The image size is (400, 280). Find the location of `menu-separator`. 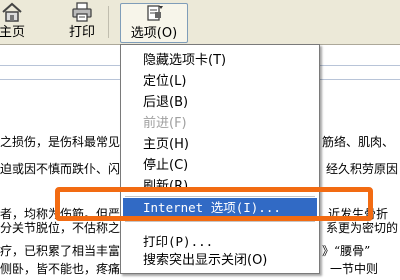

menu-separator is located at coordinates (220, 221).